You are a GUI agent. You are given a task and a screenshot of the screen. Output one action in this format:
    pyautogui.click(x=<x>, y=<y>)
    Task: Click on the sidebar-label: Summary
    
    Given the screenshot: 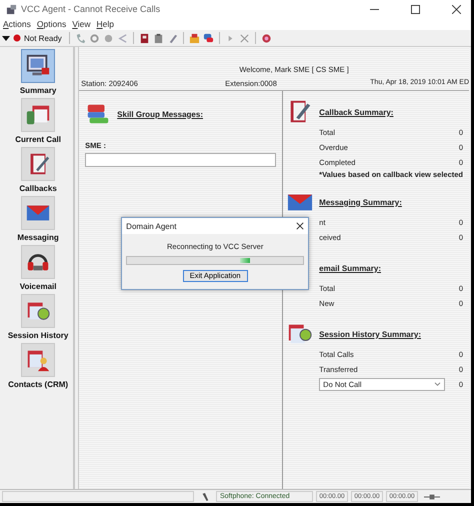 What is the action you would take?
    pyautogui.click(x=38, y=90)
    